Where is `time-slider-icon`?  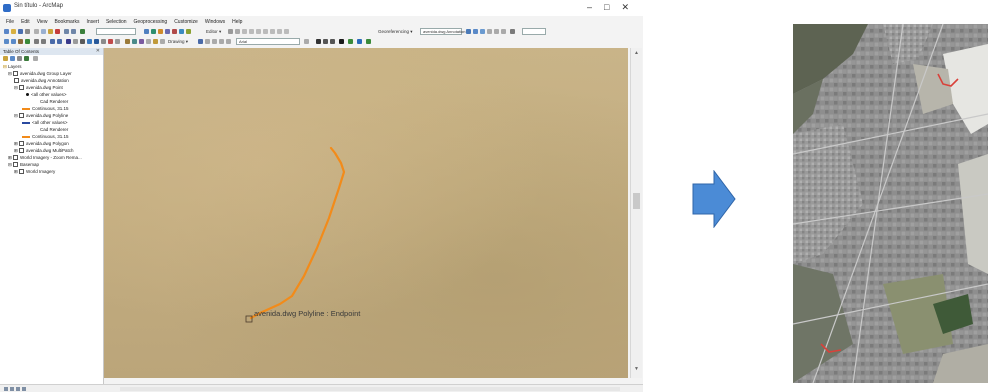
time-slider-icon is located at coordinates (127, 41).